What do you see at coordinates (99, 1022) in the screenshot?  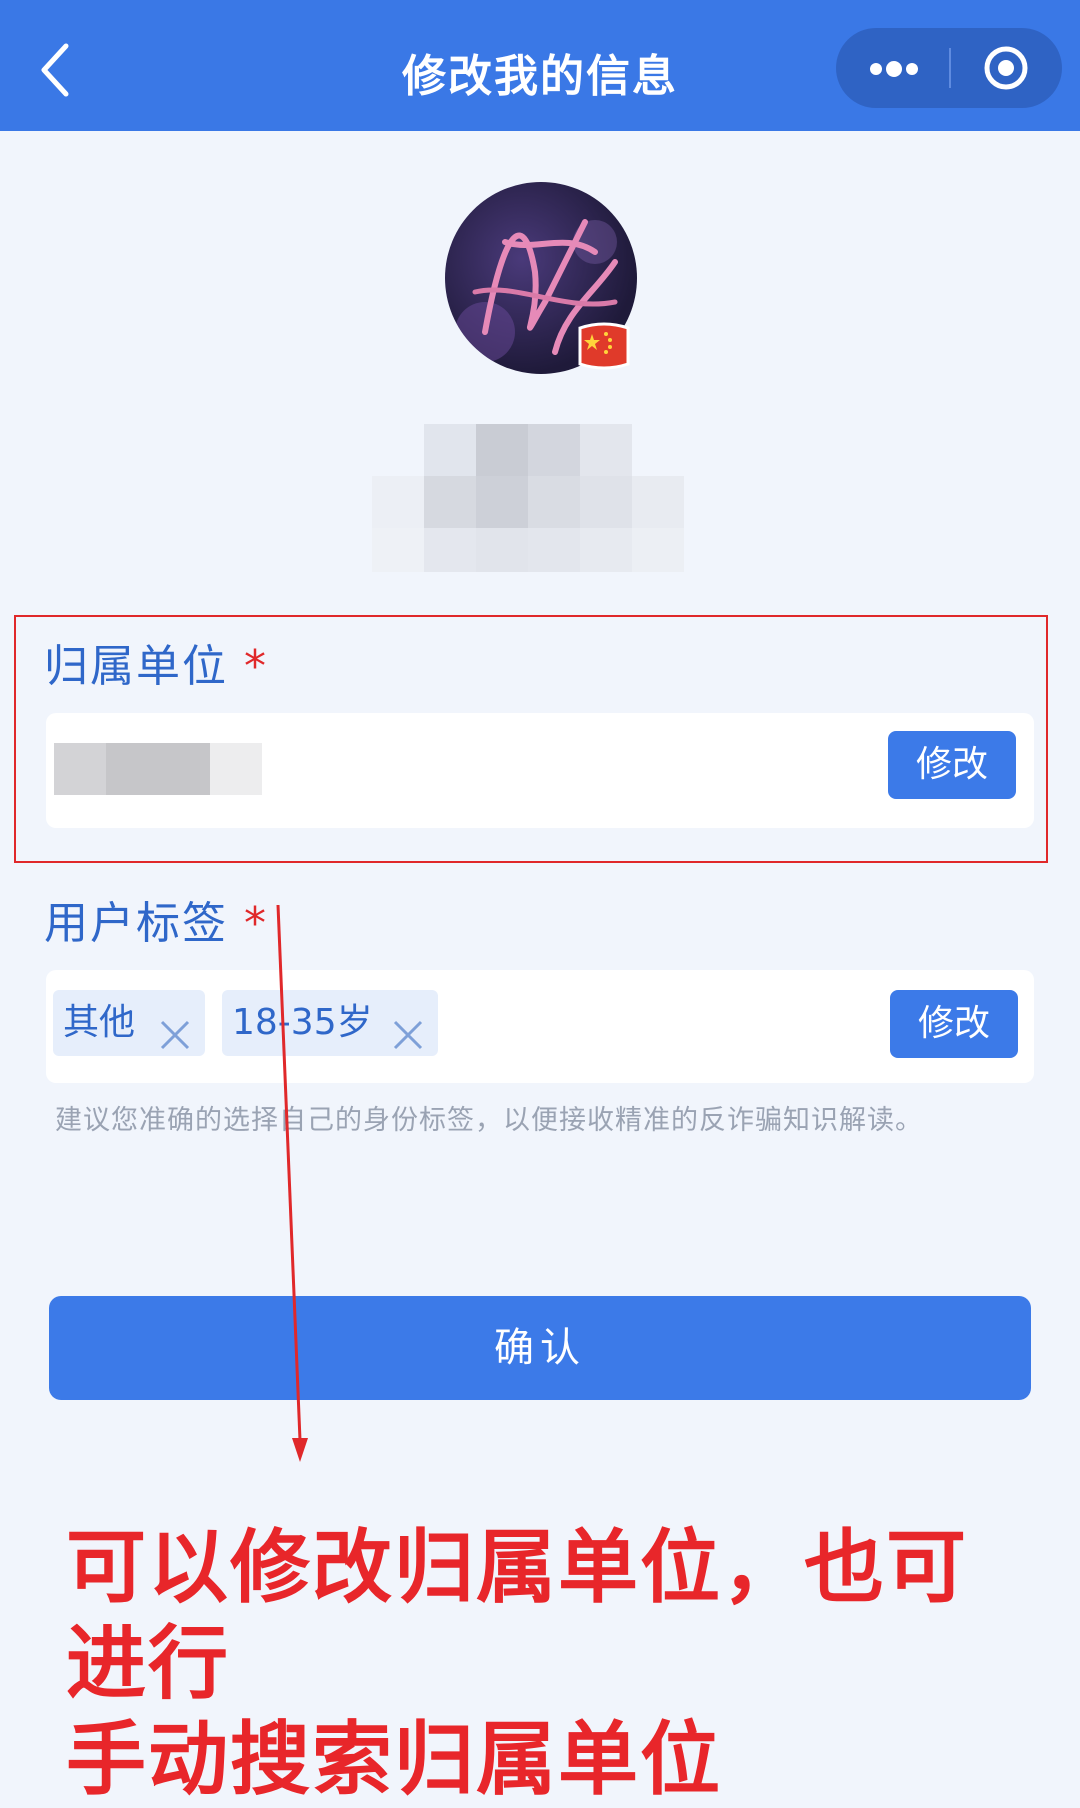 I see `tag-text: 其他` at bounding box center [99, 1022].